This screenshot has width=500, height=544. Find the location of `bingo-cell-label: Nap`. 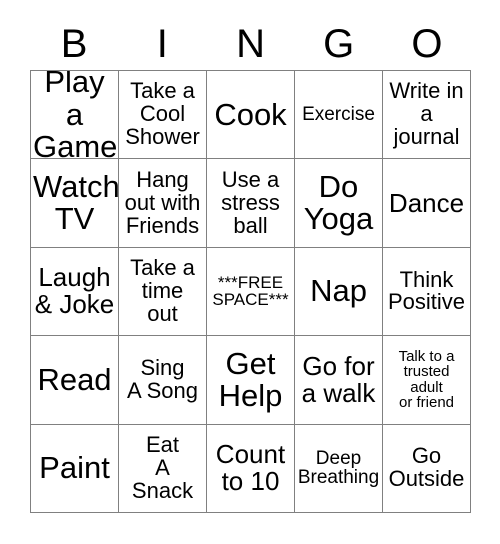

bingo-cell-label: Nap is located at coordinates (338, 291).